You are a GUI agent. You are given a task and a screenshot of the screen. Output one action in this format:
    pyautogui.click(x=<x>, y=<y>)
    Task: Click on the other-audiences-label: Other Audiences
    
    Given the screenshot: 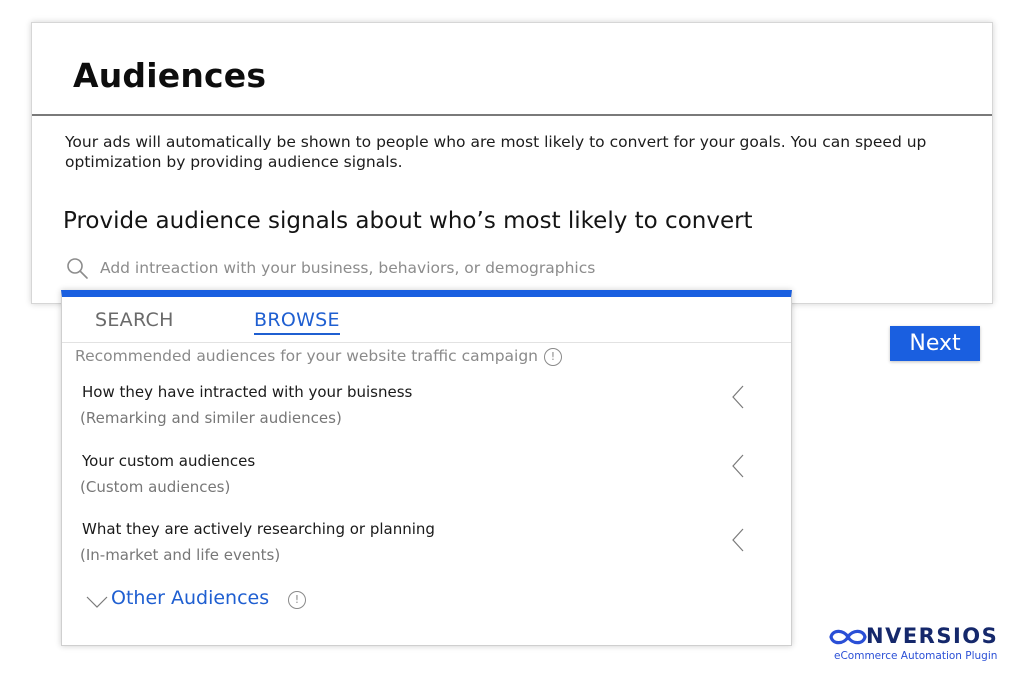 What is the action you would take?
    pyautogui.click(x=190, y=598)
    